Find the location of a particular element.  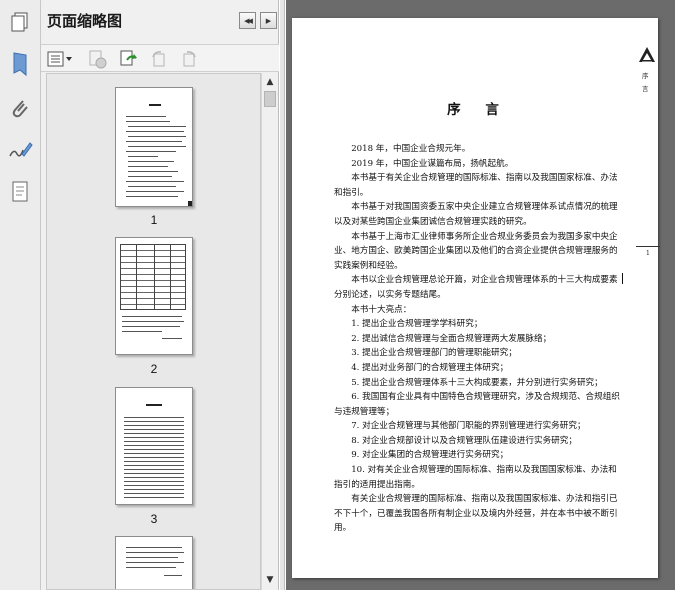

list-item: 4. 提出对业务部门的合规管理主体研究； is located at coordinates (430, 367).